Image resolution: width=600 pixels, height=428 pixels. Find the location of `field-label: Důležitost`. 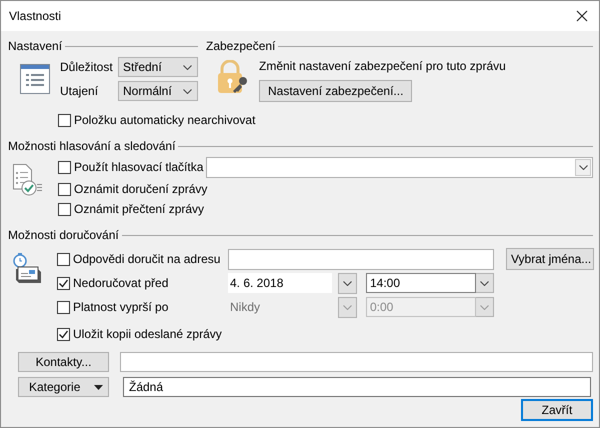

field-label: Důležitost is located at coordinates (87, 67).